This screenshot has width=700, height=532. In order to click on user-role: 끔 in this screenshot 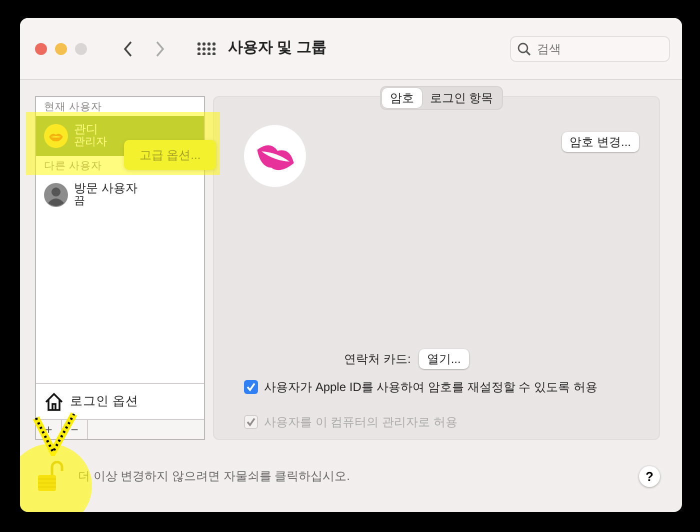, I will do `click(80, 201)`.